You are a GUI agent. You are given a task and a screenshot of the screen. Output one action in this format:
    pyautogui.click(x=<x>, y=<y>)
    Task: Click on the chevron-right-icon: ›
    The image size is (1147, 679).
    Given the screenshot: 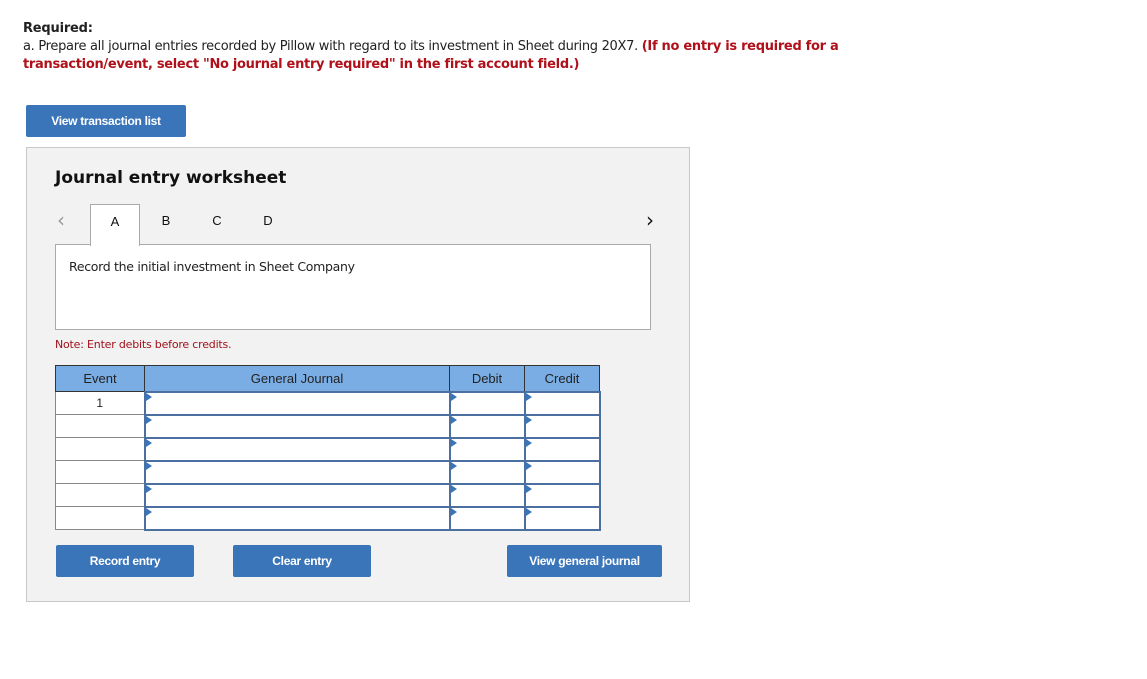 What is the action you would take?
    pyautogui.click(x=650, y=220)
    